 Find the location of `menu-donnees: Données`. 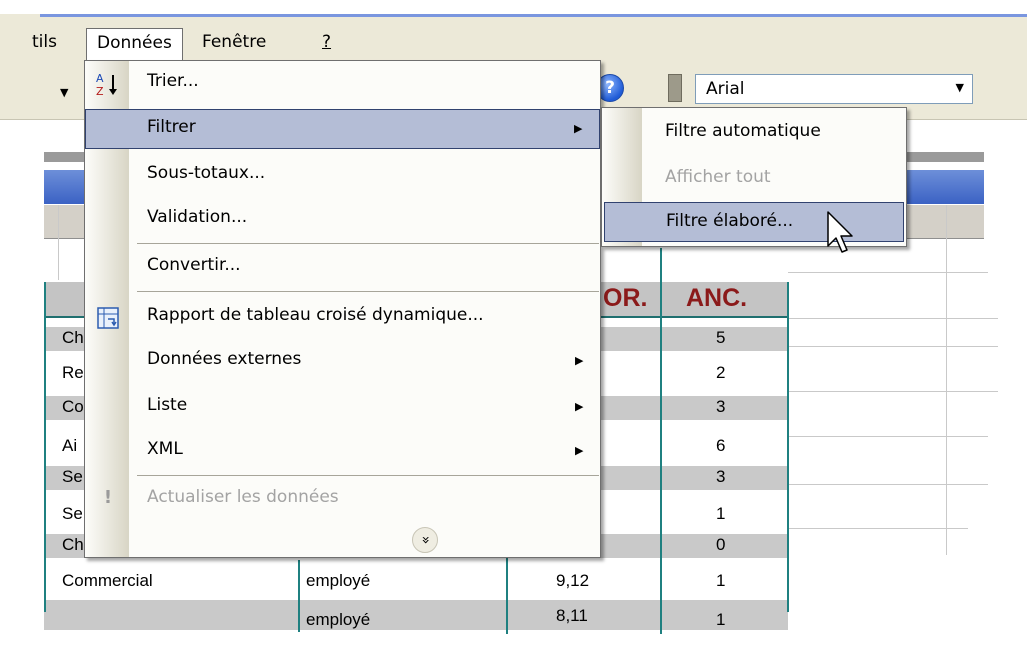

menu-donnees: Données is located at coordinates (134, 45).